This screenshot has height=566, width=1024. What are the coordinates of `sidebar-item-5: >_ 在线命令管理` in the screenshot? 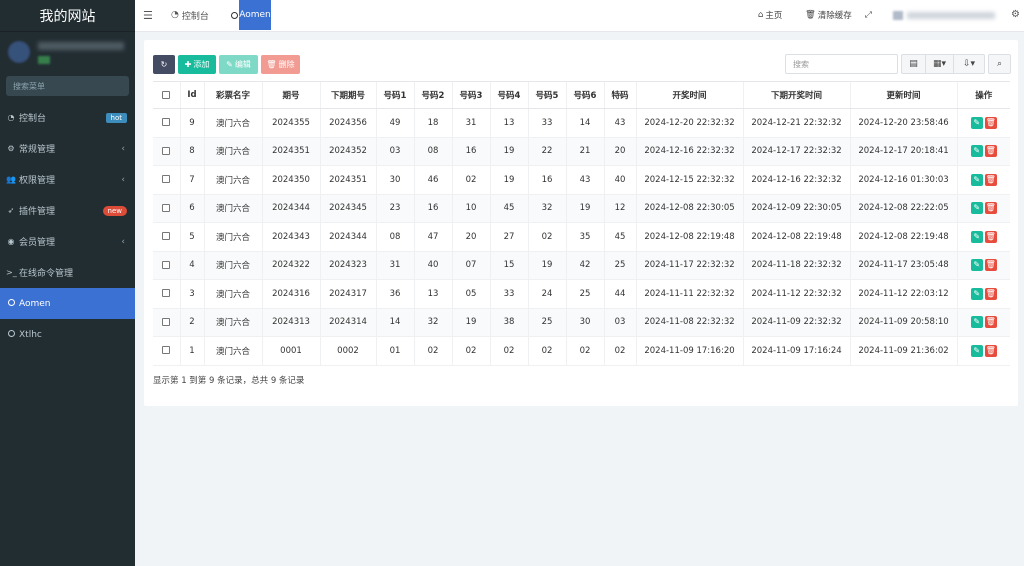 It's located at (67, 272).